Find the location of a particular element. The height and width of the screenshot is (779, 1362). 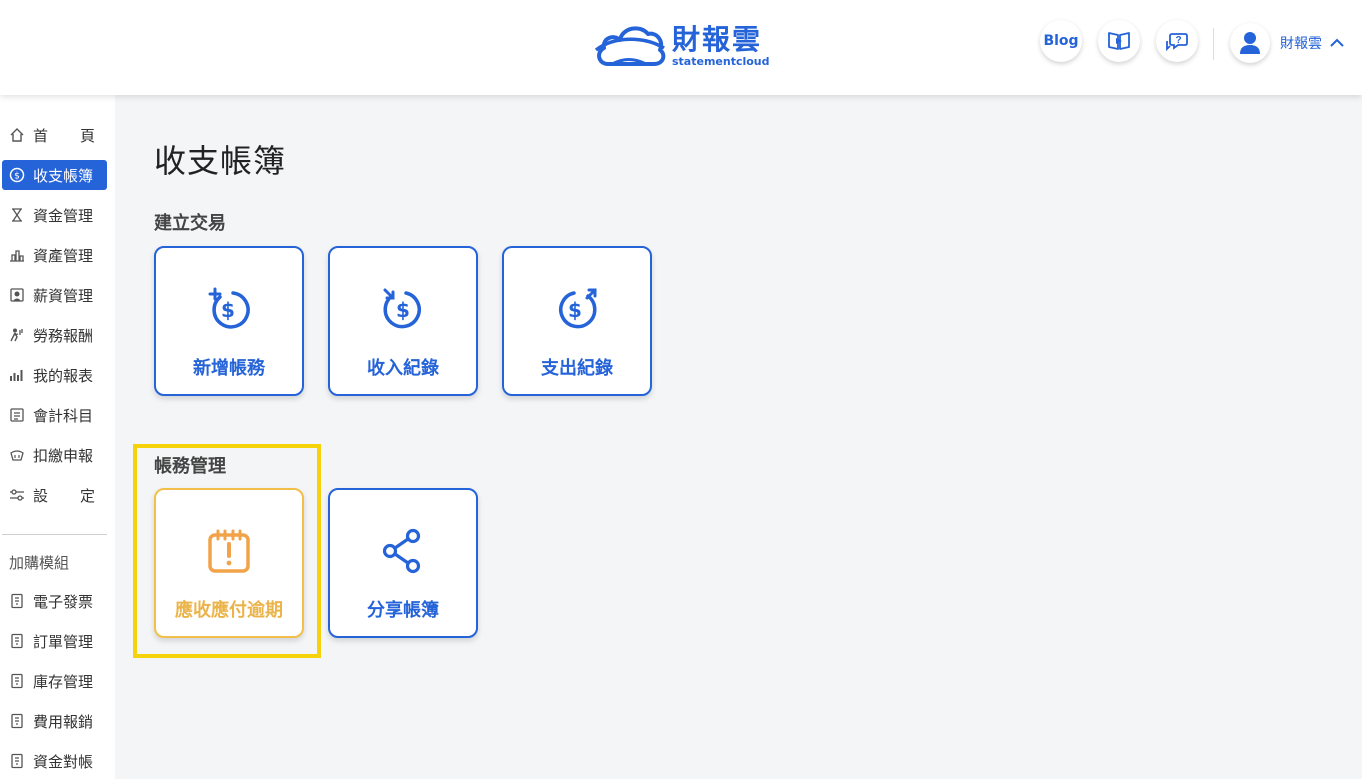

sidebar-item-home: 首 頁 is located at coordinates (54, 135).